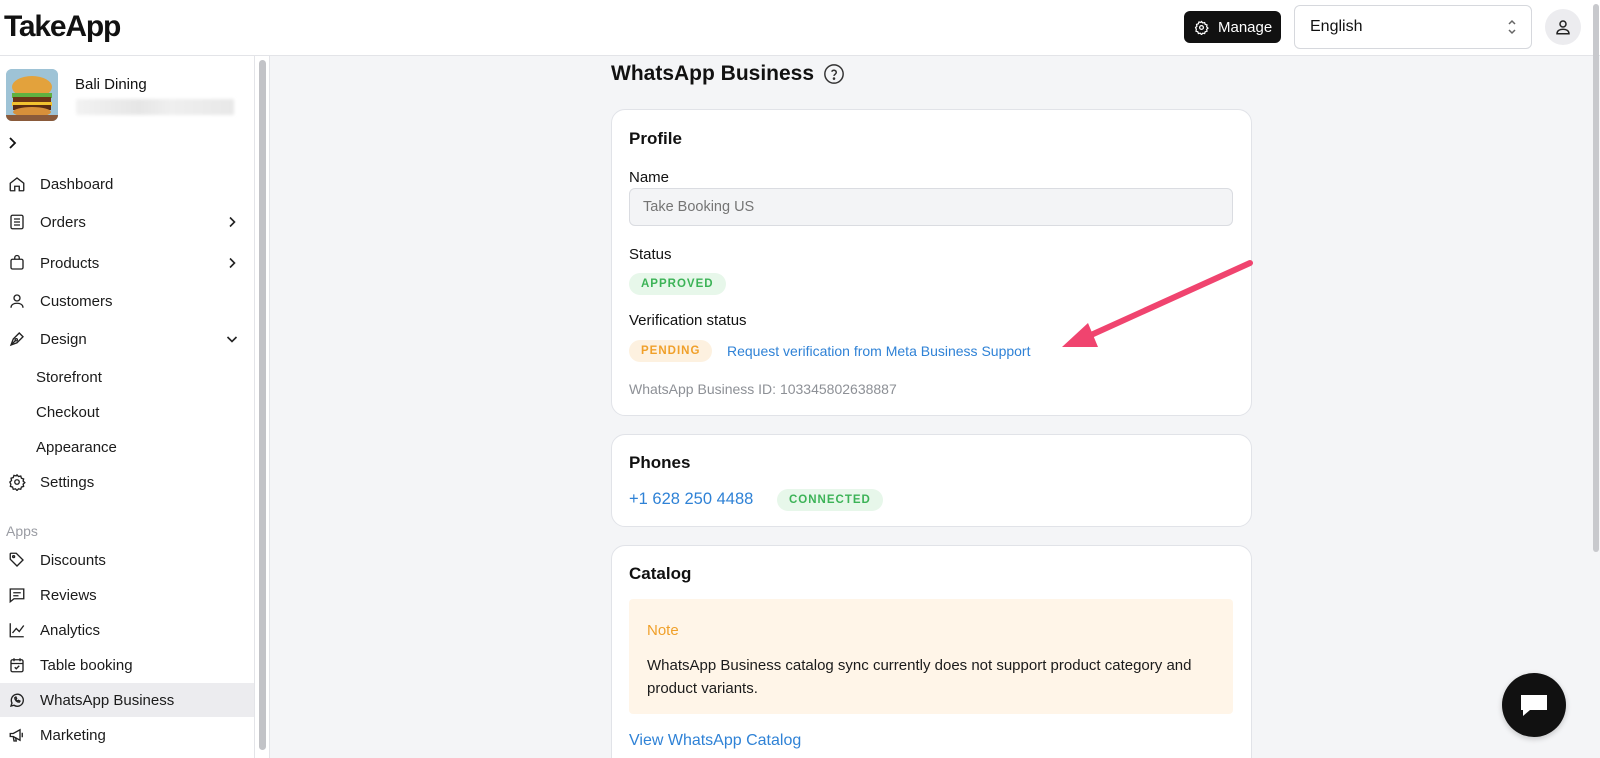 The height and width of the screenshot is (758, 1600). Describe the element at coordinates (677, 284) in the screenshot. I see `status-badge: APPROVED` at that location.